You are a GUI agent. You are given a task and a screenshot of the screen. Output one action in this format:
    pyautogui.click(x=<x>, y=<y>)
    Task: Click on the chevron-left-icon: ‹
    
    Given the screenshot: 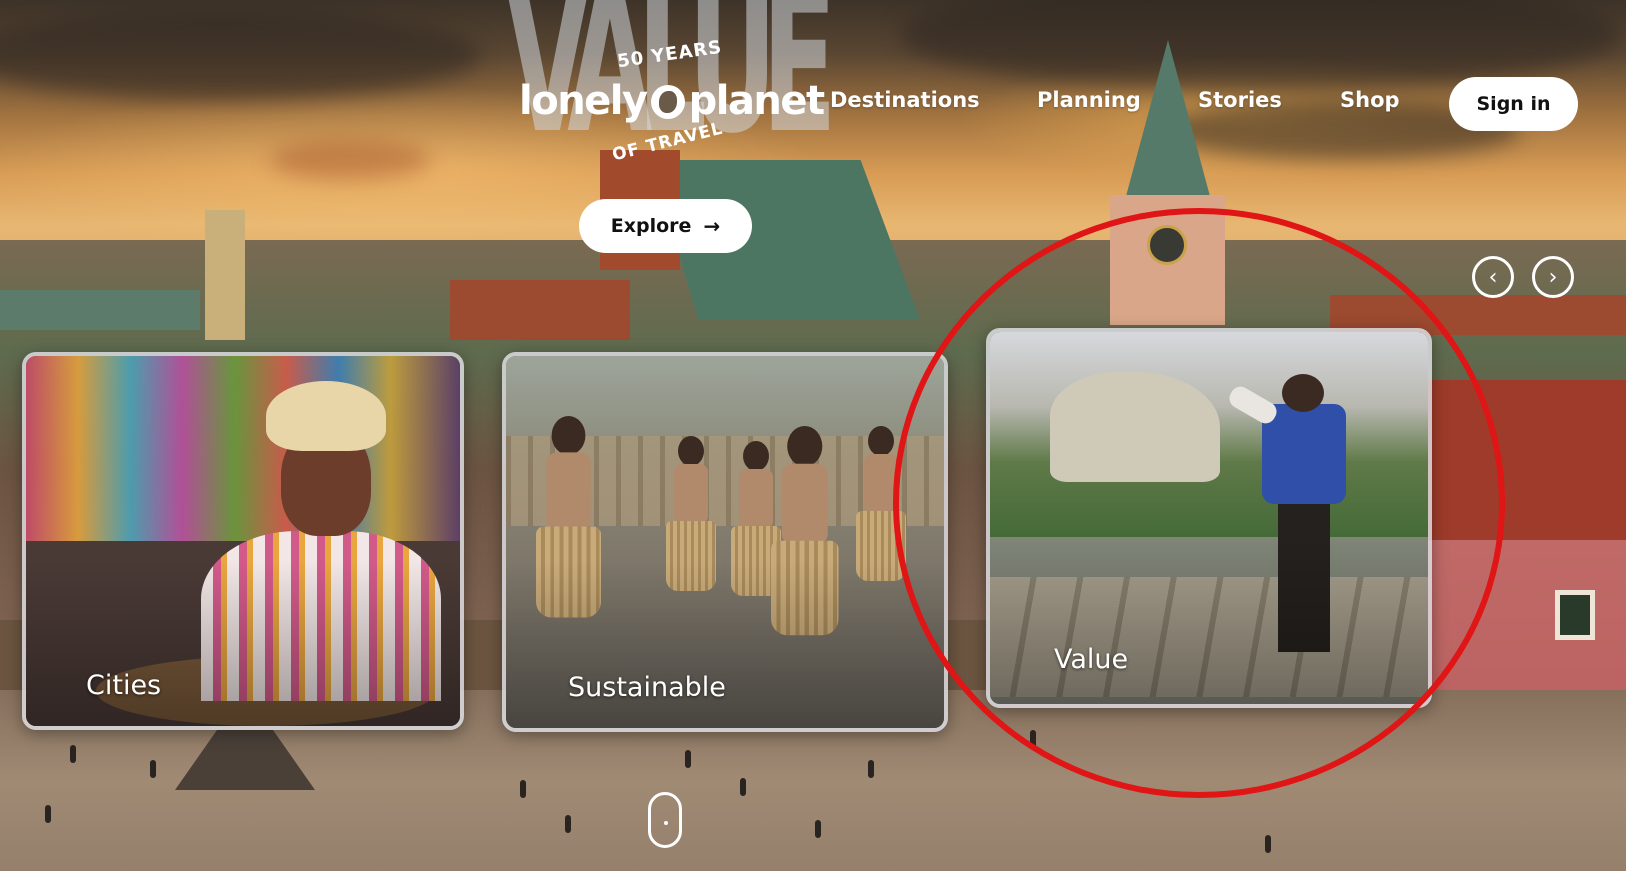 What is the action you would take?
    pyautogui.click(x=1493, y=277)
    